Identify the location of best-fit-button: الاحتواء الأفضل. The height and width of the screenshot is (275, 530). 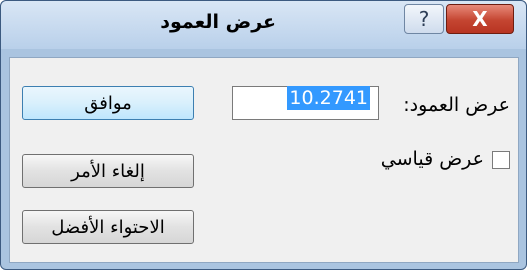
(108, 227).